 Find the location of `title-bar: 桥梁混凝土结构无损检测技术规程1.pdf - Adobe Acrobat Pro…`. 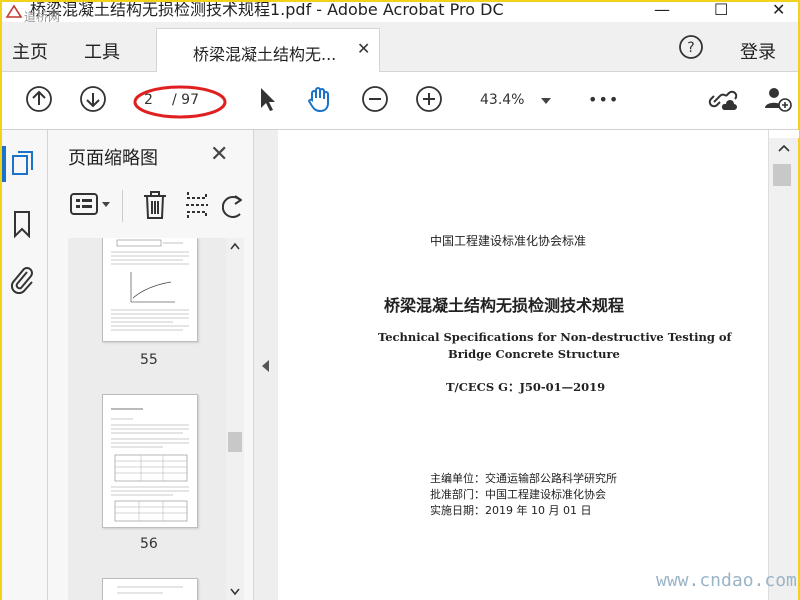

title-bar: 桥梁混凝土结构无损检测技术规程1.pdf - Adobe Acrobat Pro… is located at coordinates (400, 12).